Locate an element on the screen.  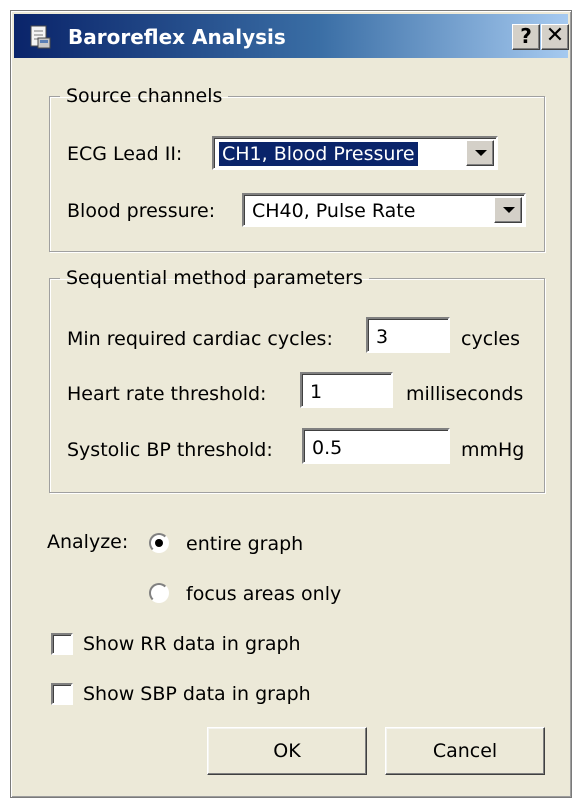
blood-pressure-label: Blood pressure: is located at coordinates (141, 211).